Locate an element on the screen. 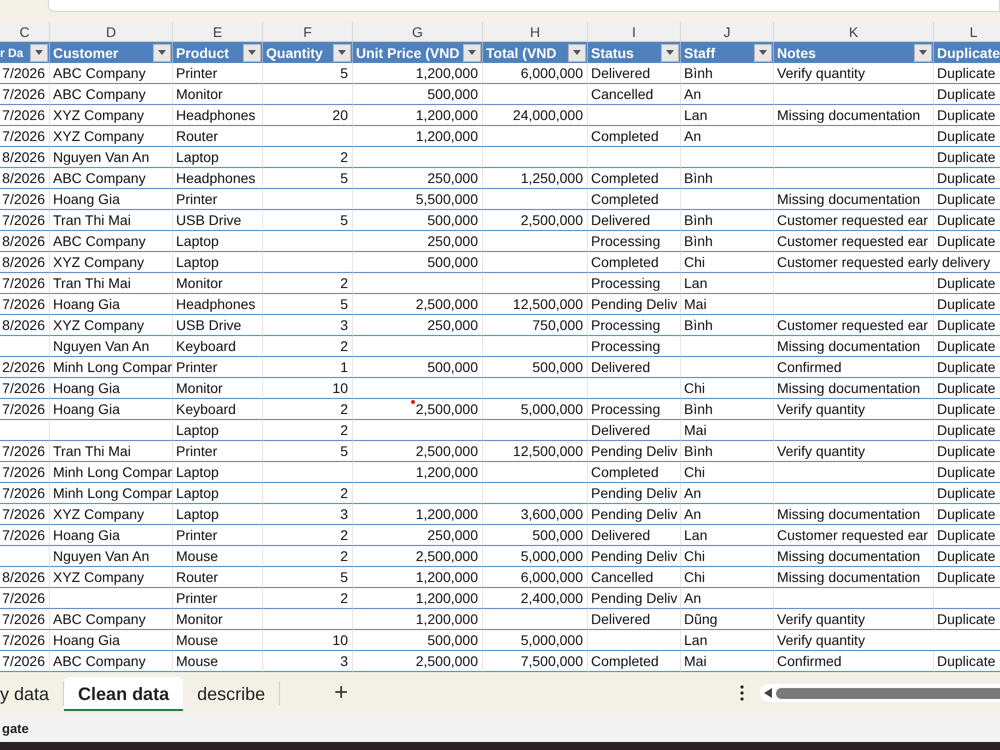 This screenshot has height=750, width=1000. table-cell: Completed is located at coordinates (634, 262).